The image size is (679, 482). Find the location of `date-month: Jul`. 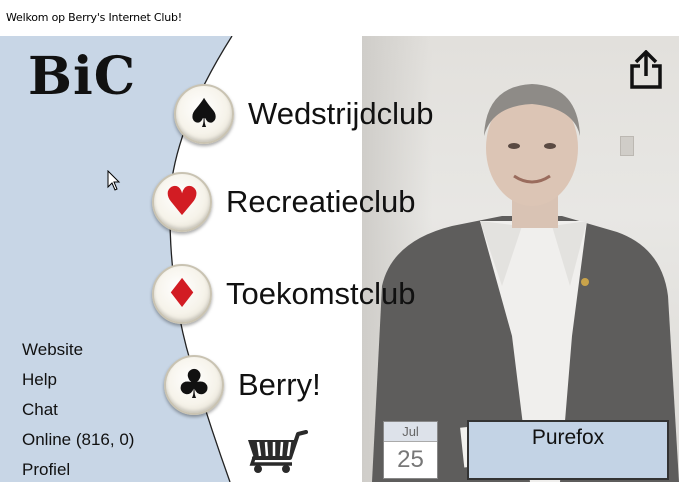

date-month: Jul is located at coordinates (410, 432).